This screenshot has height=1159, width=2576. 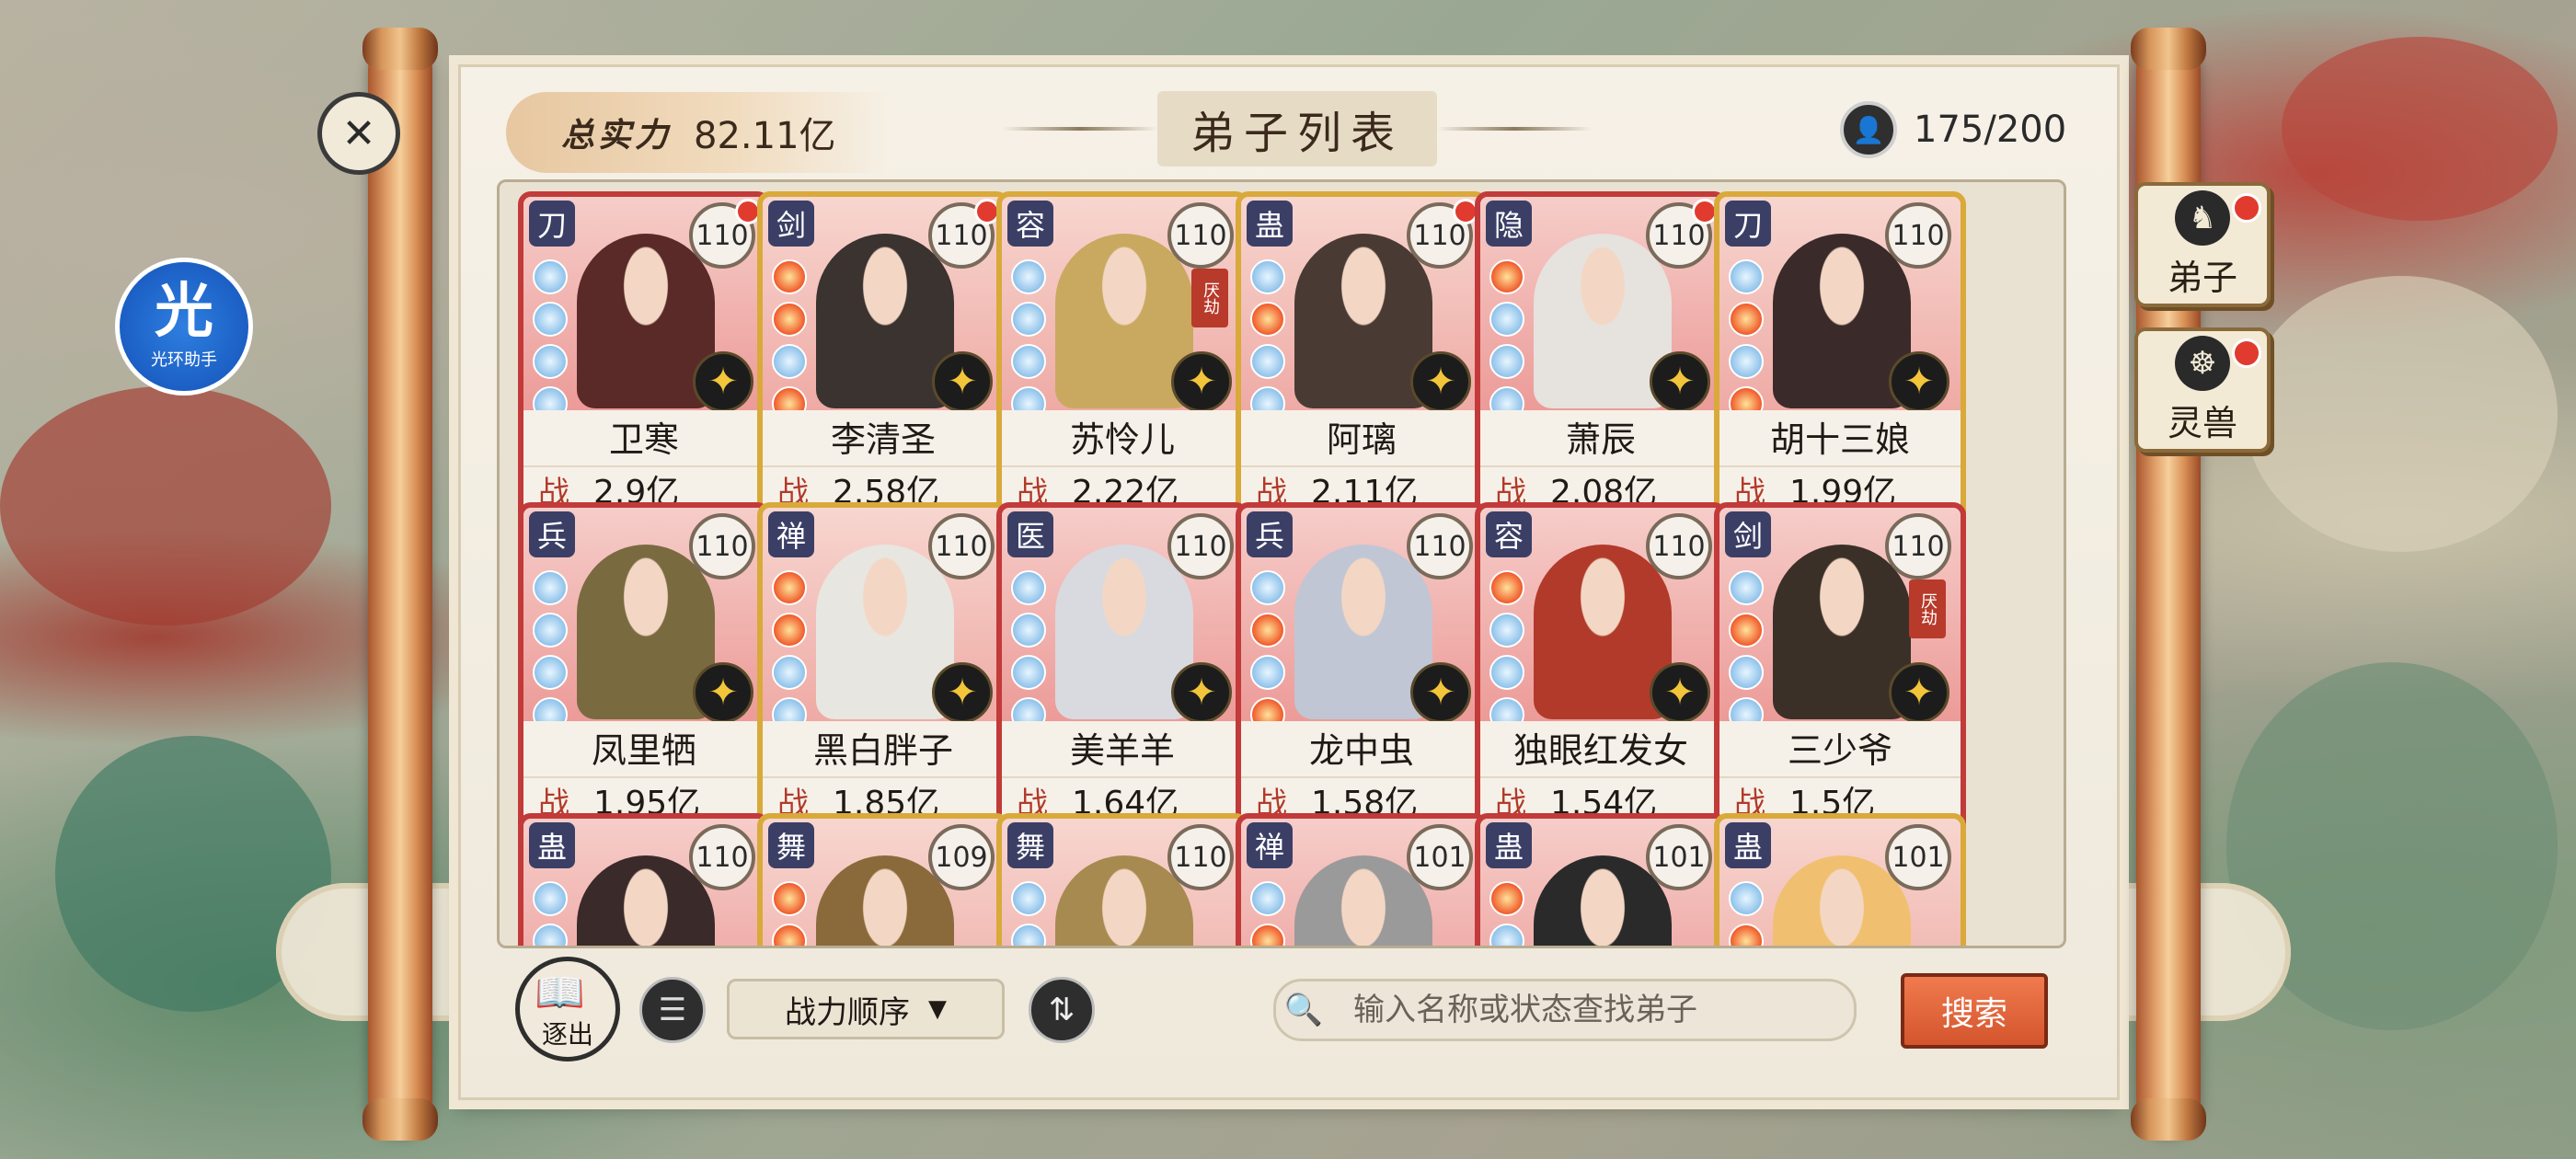 I want to click on total-power-label: 总实力, so click(x=617, y=135).